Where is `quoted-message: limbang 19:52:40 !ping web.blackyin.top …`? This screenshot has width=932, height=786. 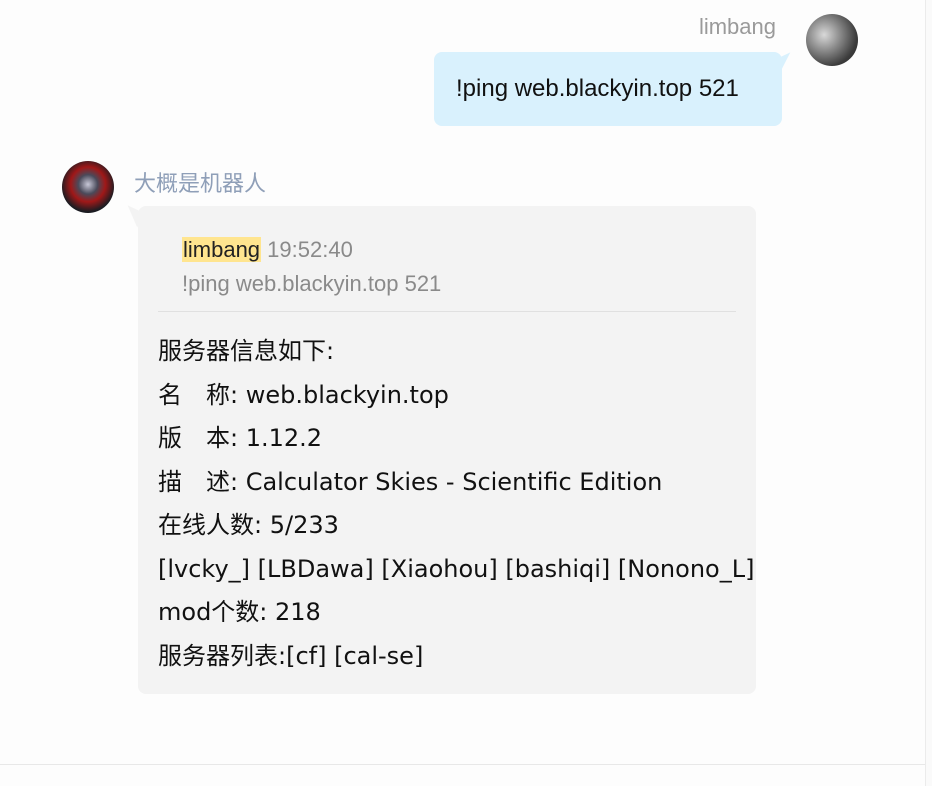 quoted-message: limbang 19:52:40 !ping web.blackyin.top … is located at coordinates (447, 267).